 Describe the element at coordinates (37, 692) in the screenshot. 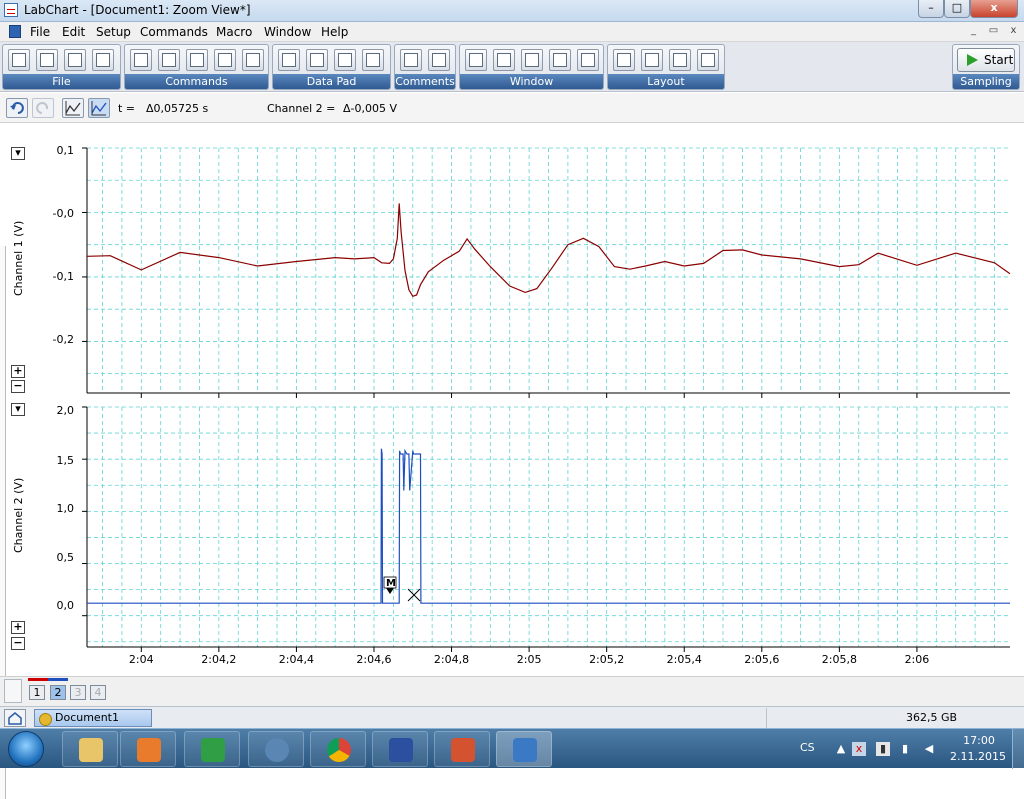

I see `page-1-button: 1` at that location.